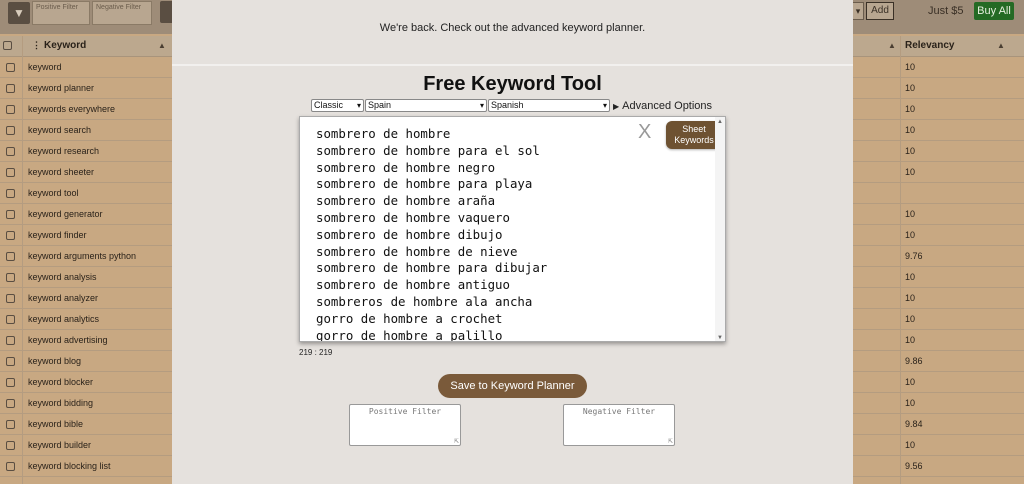 The height and width of the screenshot is (484, 1024). What do you see at coordinates (413, 217) in the screenshot?
I see `keyword-line: sombrero de hombre vaquero` at bounding box center [413, 217].